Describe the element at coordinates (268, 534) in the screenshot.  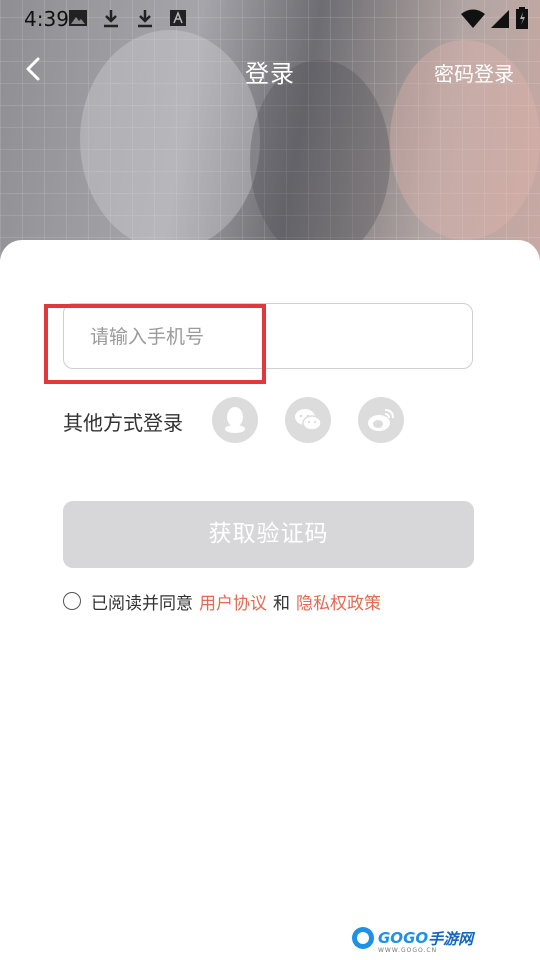
I see `get-verification-code-button: 获取验证码` at that location.